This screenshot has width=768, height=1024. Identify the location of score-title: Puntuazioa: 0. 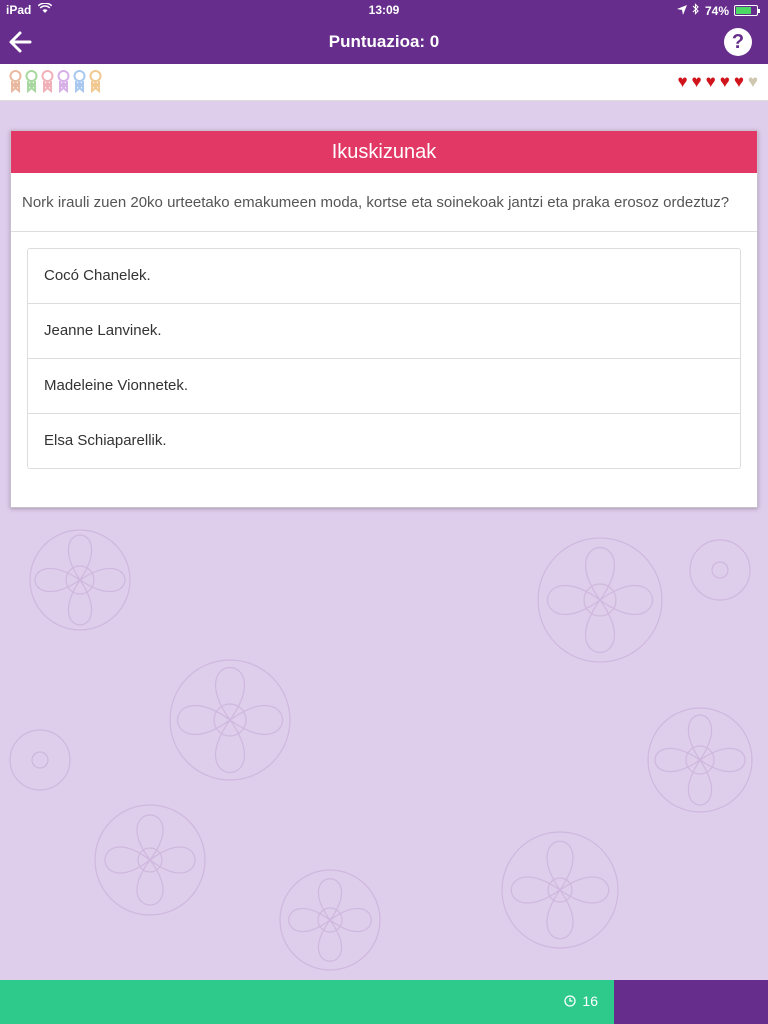
(384, 41).